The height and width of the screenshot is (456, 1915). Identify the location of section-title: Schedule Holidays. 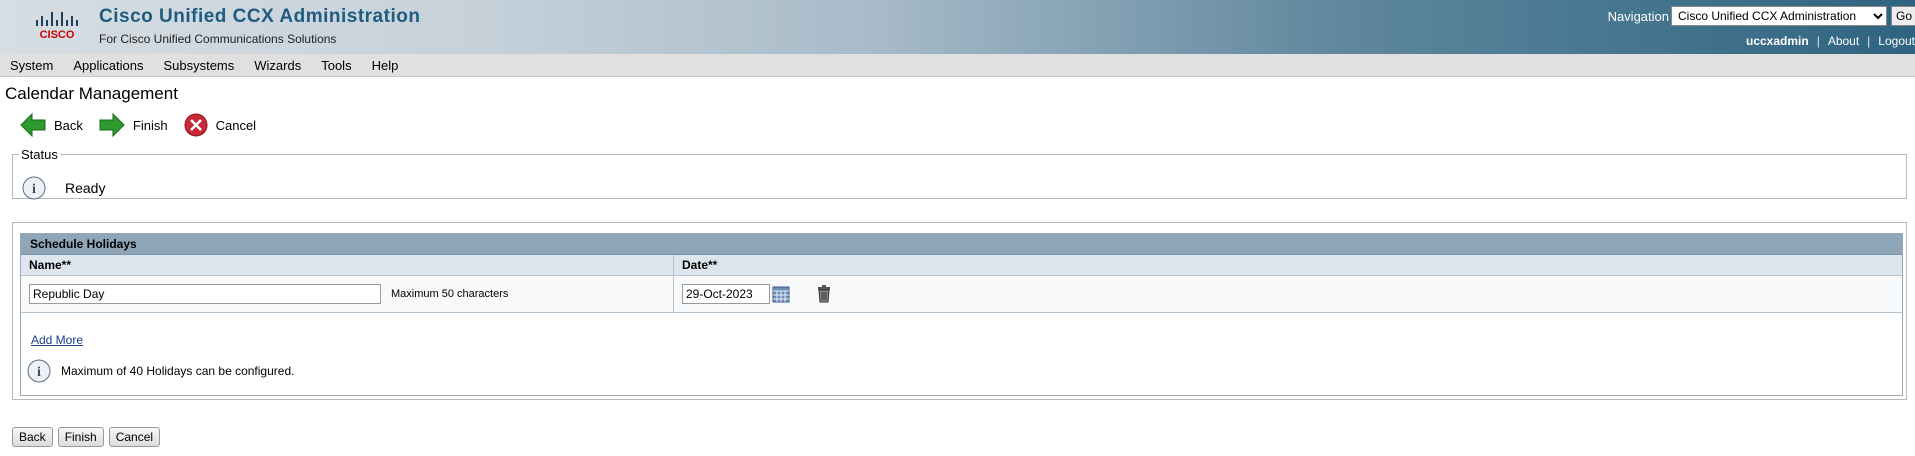
(961, 244).